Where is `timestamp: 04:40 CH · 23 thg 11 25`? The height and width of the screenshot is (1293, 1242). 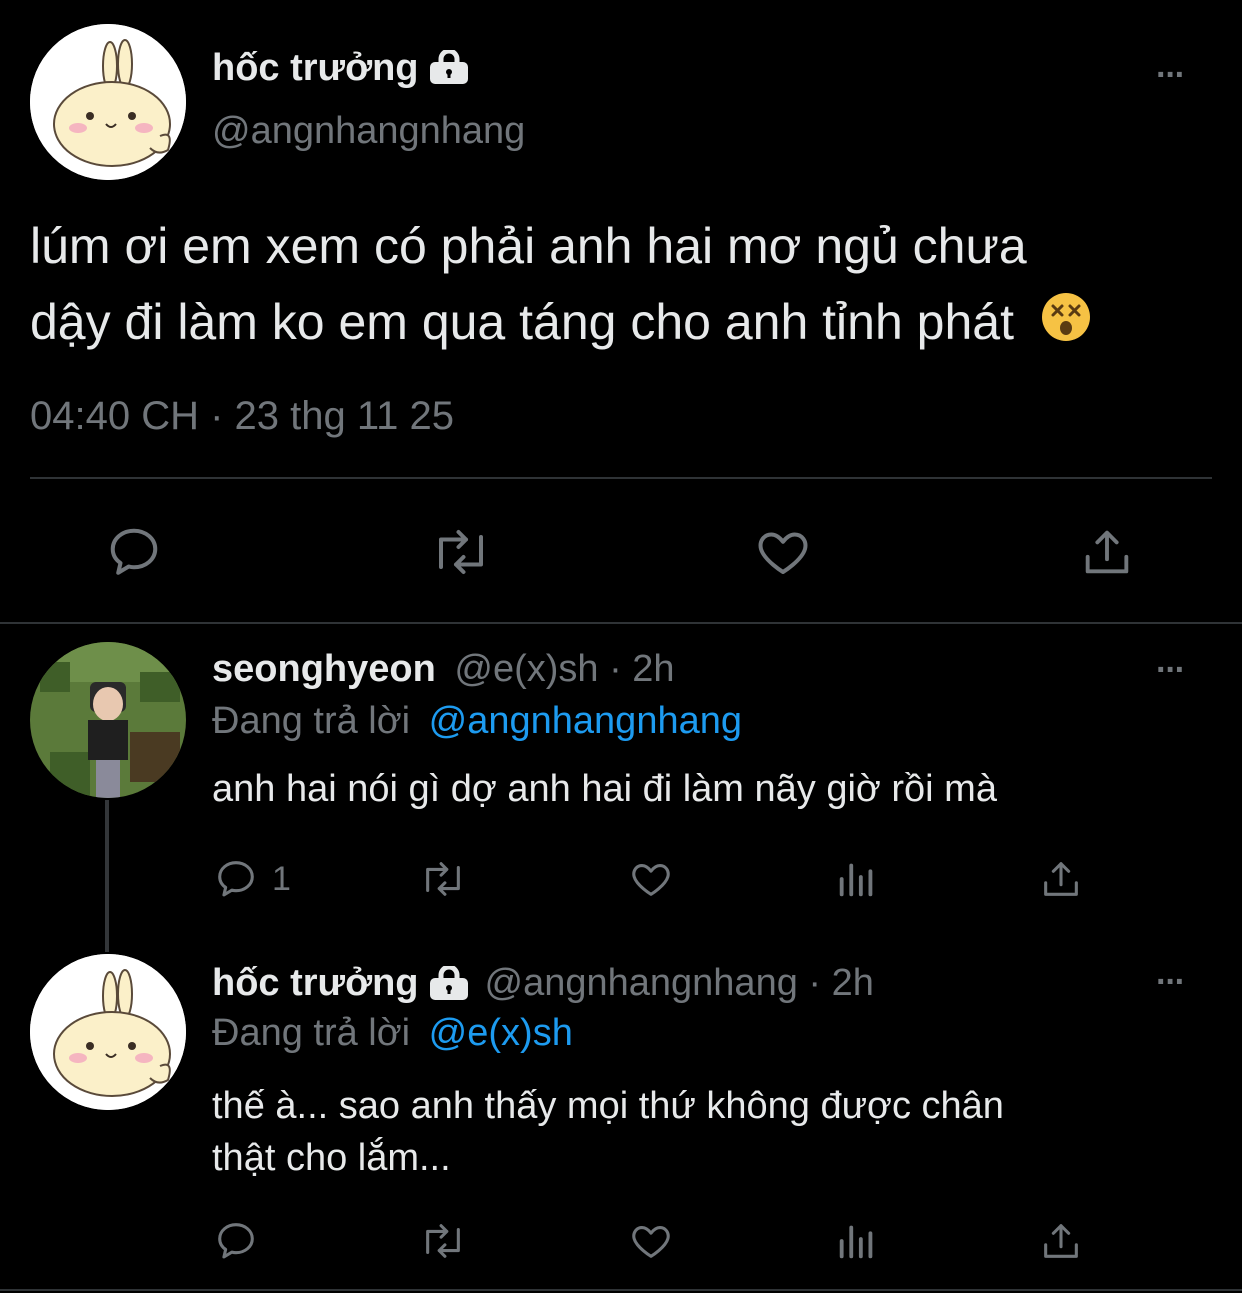
timestamp: 04:40 CH · 23 thg 11 25 is located at coordinates (242, 416).